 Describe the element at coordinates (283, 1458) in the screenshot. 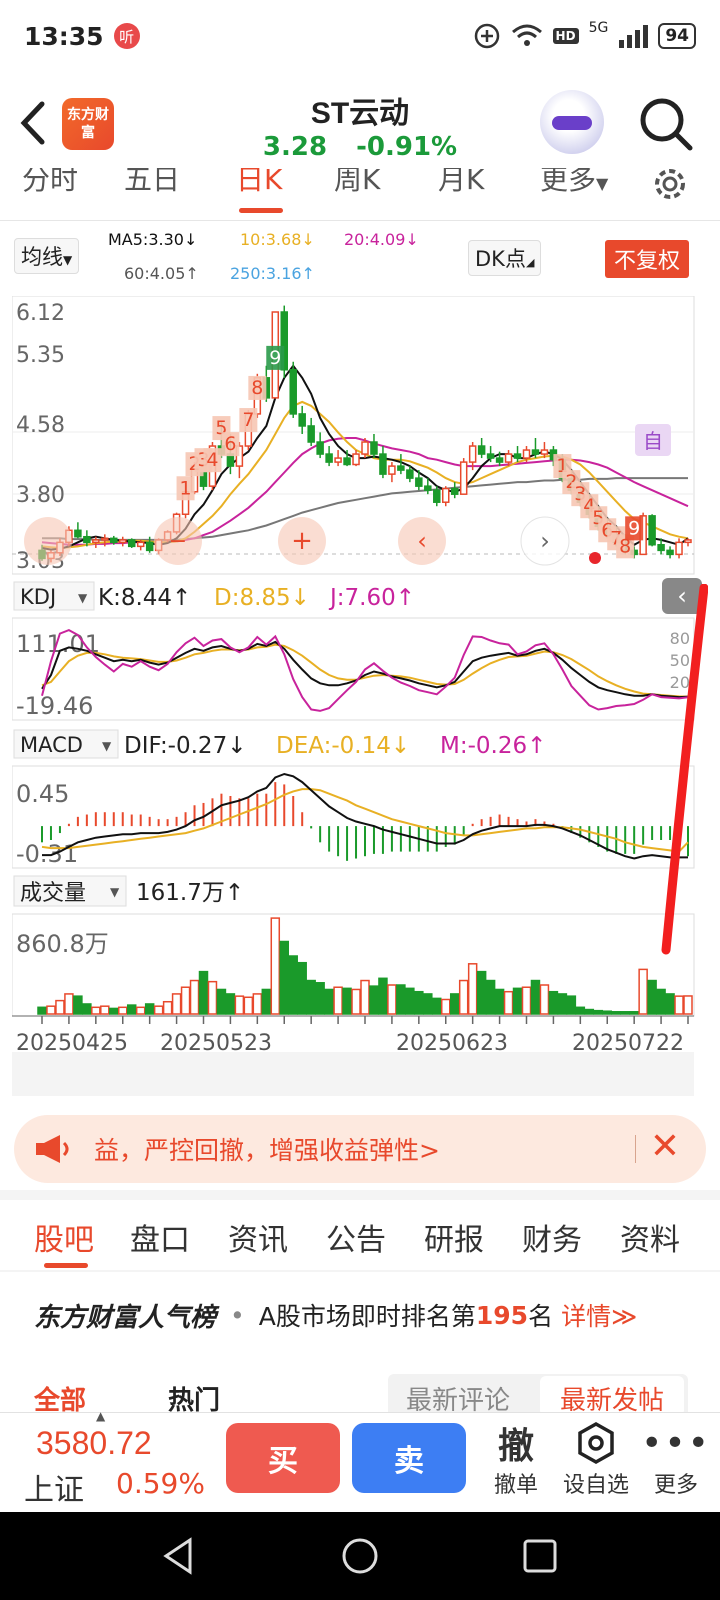

I see `buy-button: 买` at that location.